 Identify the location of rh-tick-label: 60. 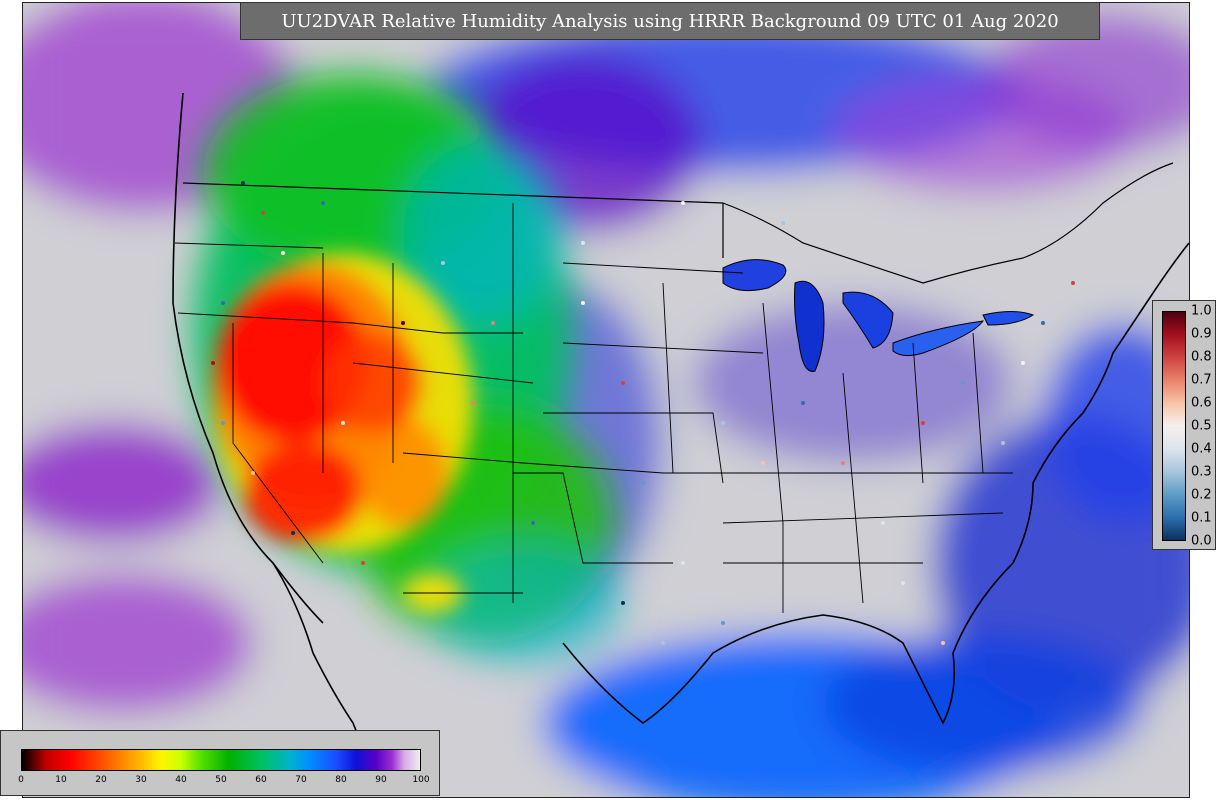
(261, 780).